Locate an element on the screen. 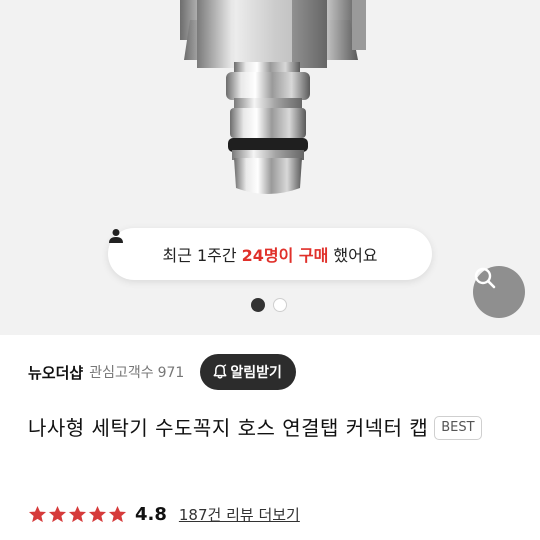 The image size is (540, 540). store-name: 뉴오더샵 is located at coordinates (55, 372).